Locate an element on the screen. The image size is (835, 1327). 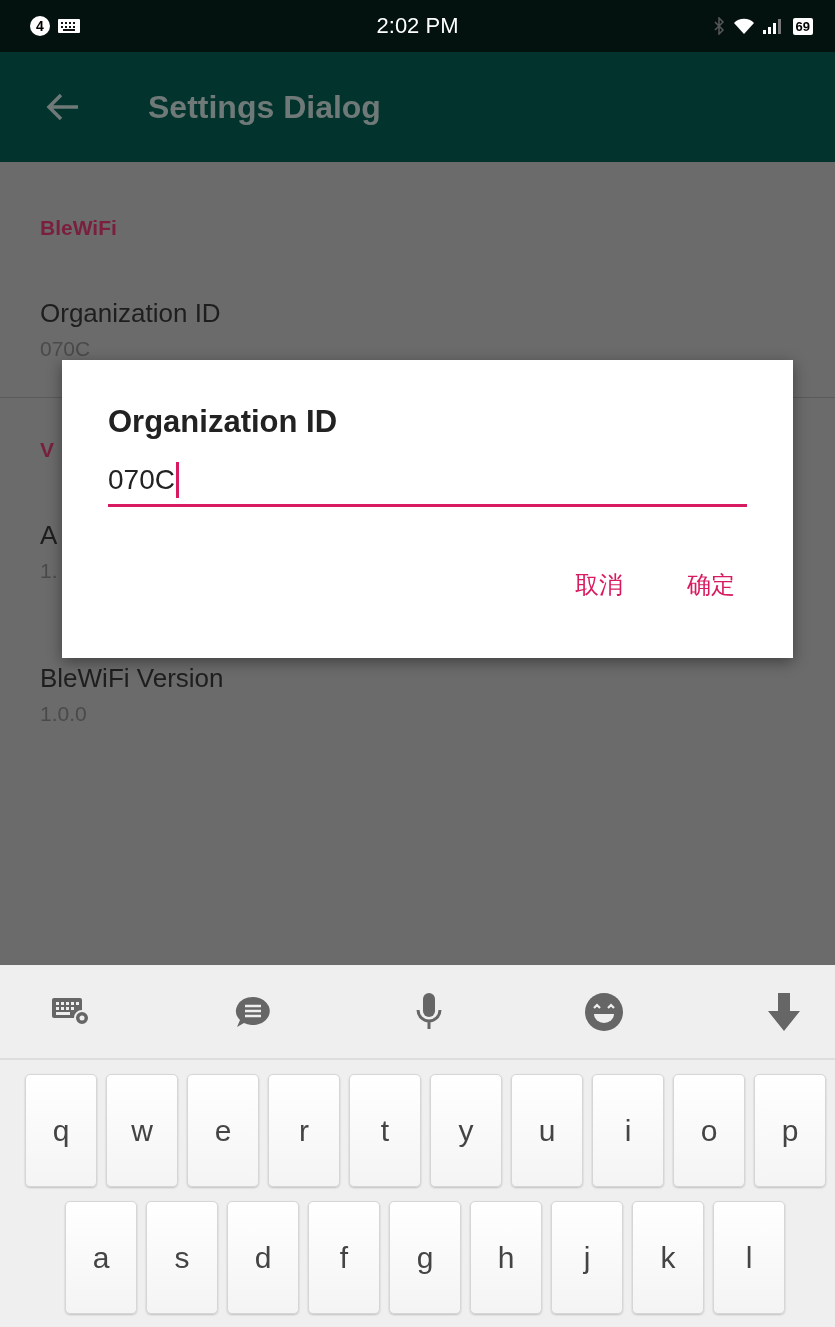
keyboard-key: d is located at coordinates (263, 1257).